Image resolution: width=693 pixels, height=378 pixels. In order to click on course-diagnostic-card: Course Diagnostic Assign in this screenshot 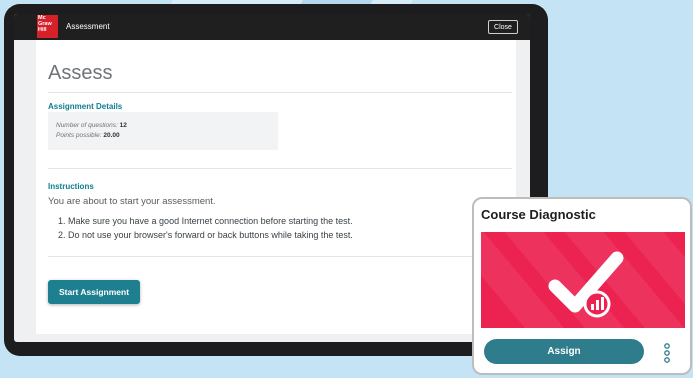, I will do `click(582, 286)`.